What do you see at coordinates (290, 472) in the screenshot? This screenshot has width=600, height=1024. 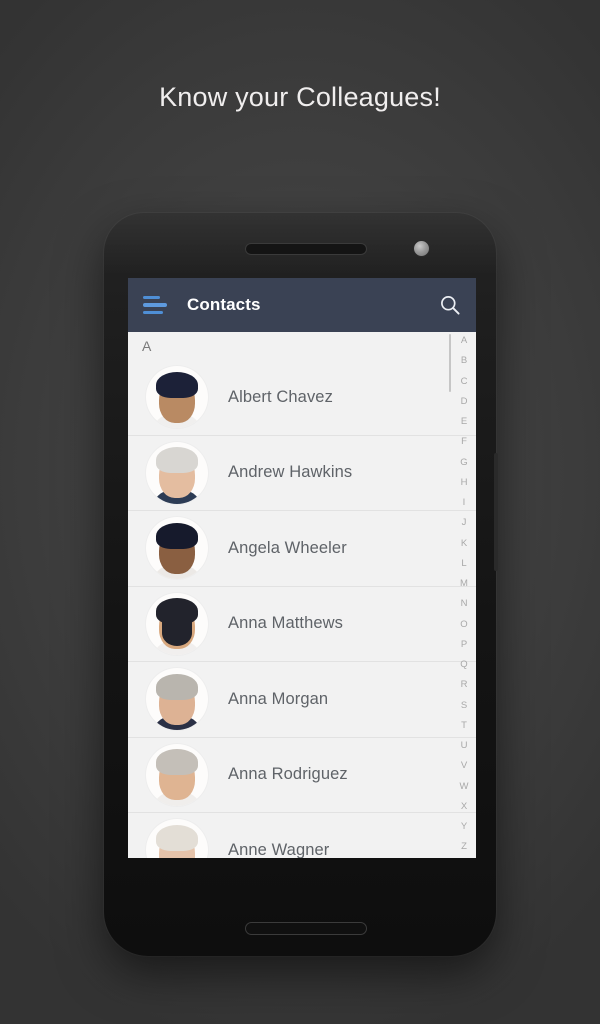 I see `contact-name: Andrew Hawkins` at bounding box center [290, 472].